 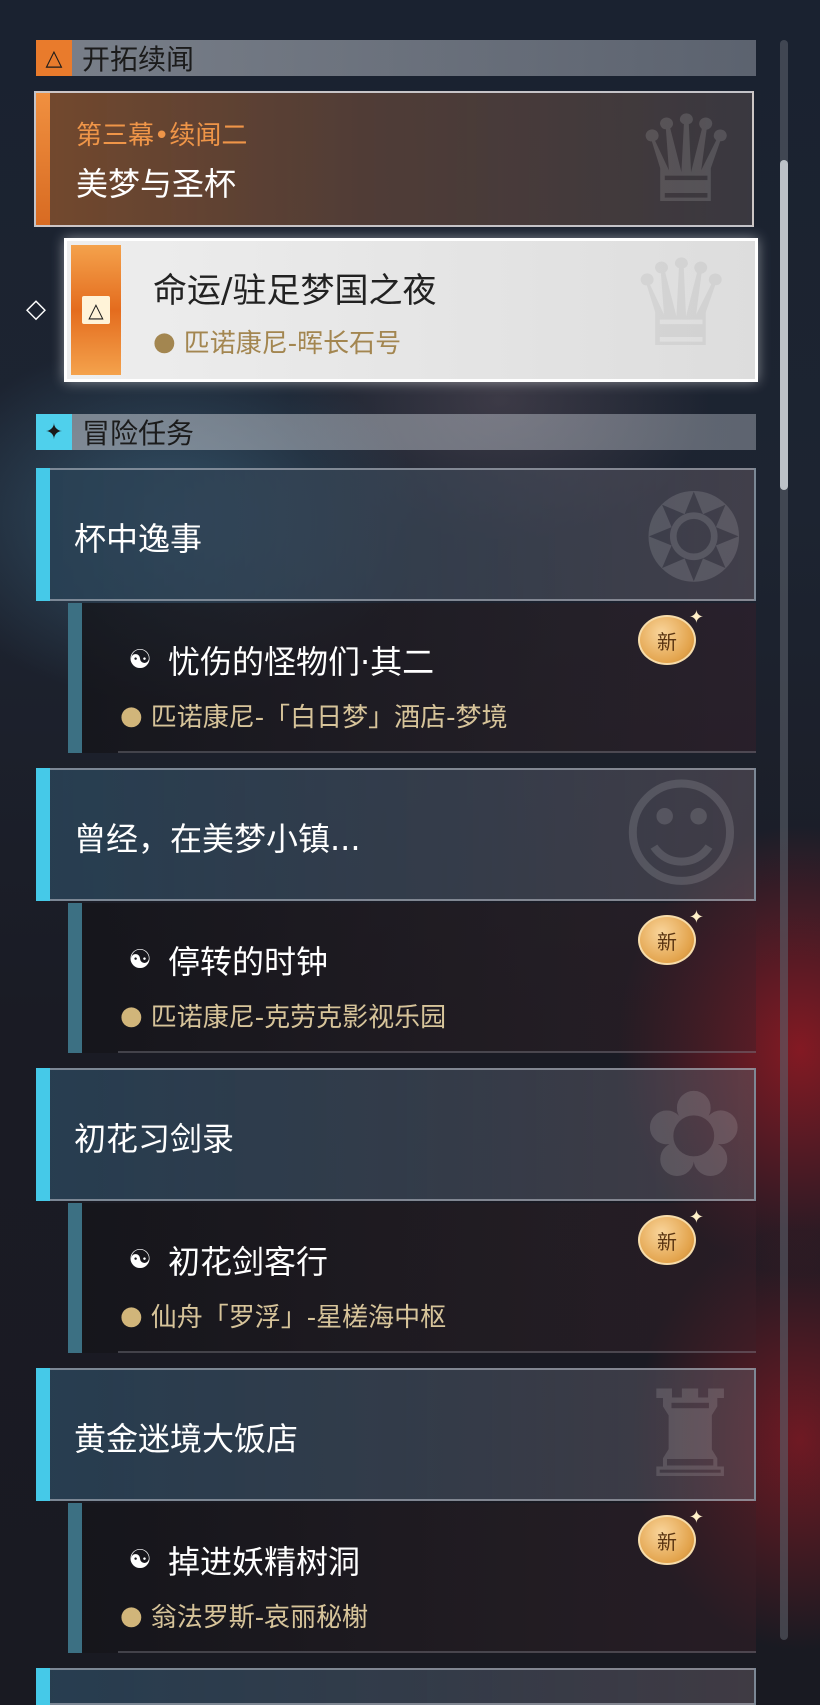 I want to click on quest-item: ☯ 忧伤的怪物们·其二 ● 匹诺康尼-「白日梦」酒店-梦境 新, so click(x=412, y=678).